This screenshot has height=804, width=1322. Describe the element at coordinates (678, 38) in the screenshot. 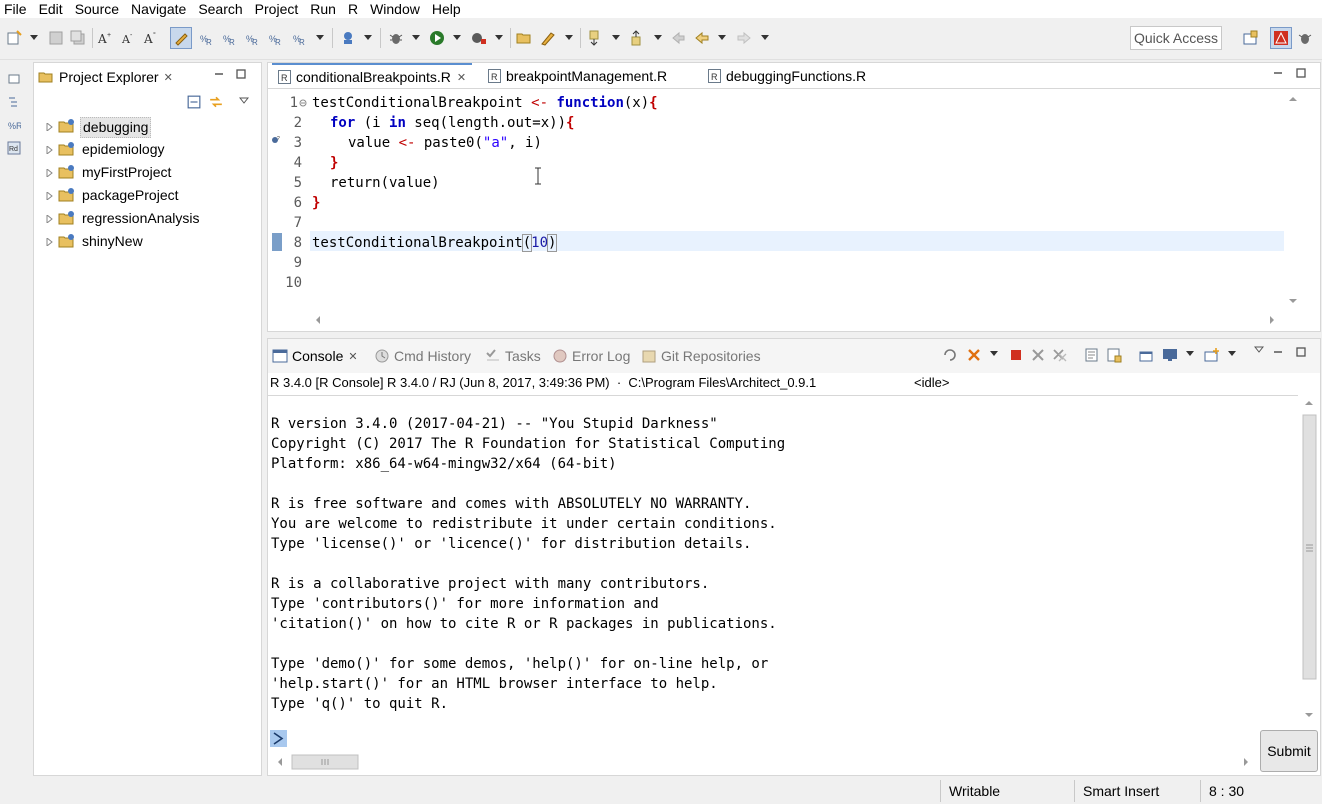

I see `last-edit-icon` at that location.